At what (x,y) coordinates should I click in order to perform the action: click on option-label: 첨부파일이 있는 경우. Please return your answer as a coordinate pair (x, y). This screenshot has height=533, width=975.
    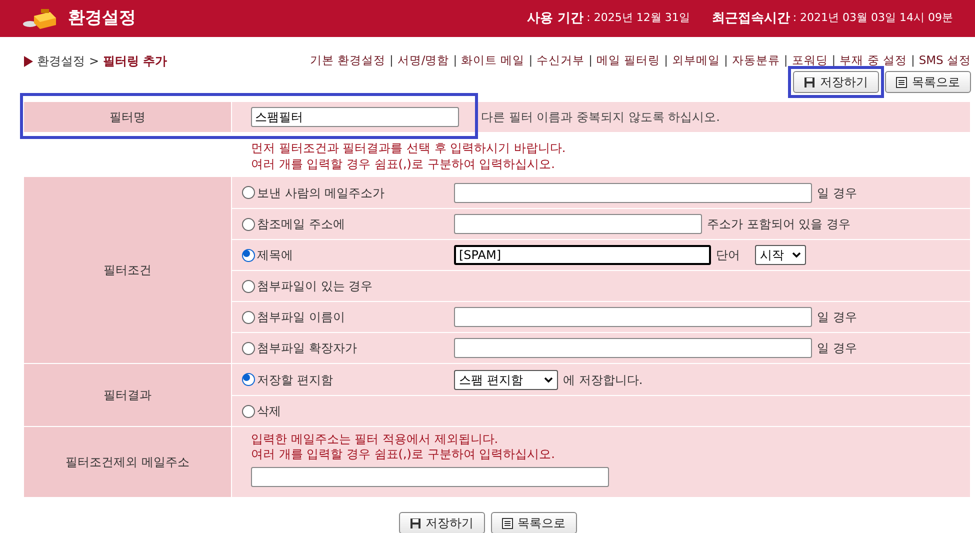
    Looking at the image, I should click on (315, 286).